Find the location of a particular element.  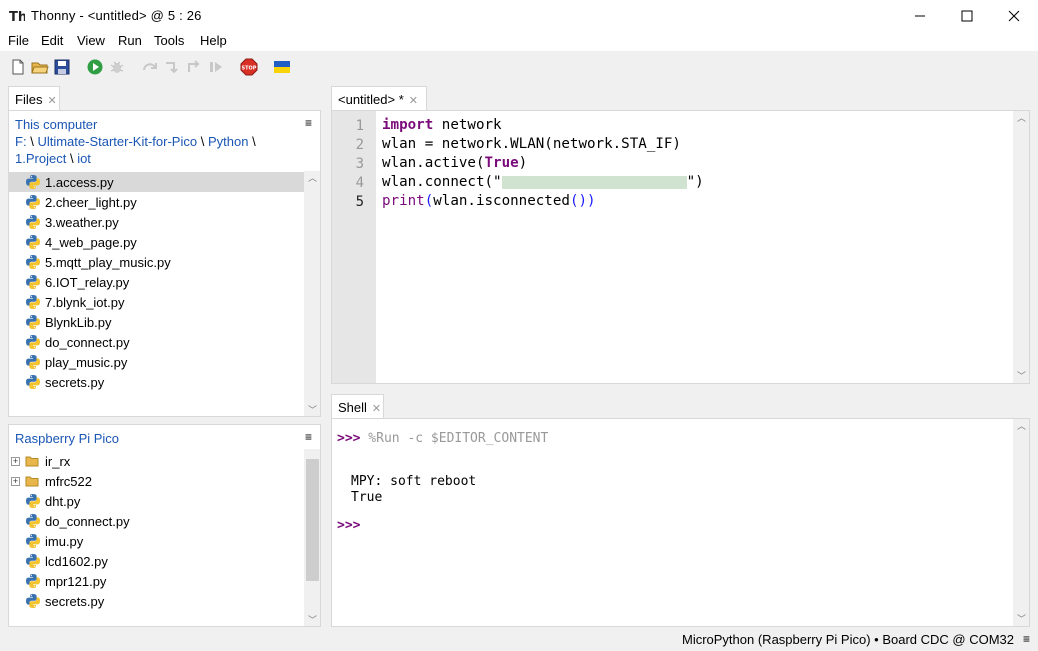

file-row: 1.access.py is located at coordinates (157, 182).